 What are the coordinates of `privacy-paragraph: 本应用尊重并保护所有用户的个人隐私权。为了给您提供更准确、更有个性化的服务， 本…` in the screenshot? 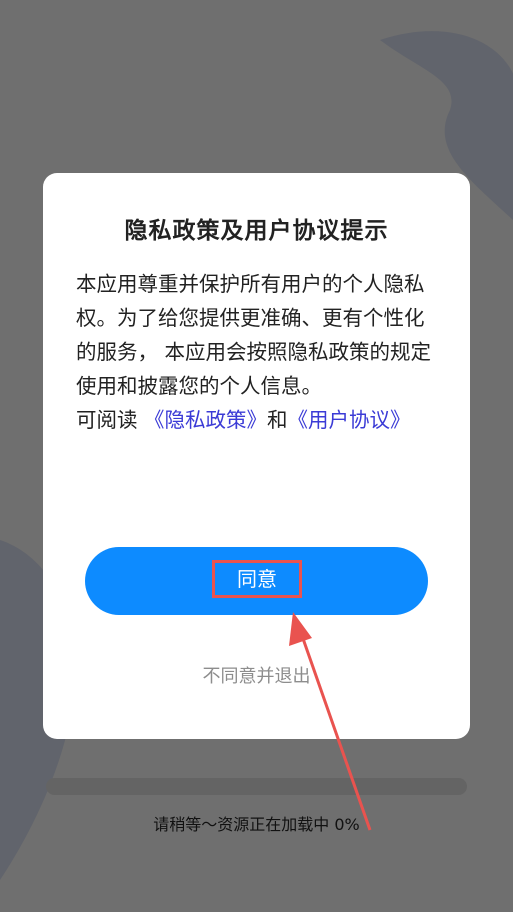 It's located at (254, 335).